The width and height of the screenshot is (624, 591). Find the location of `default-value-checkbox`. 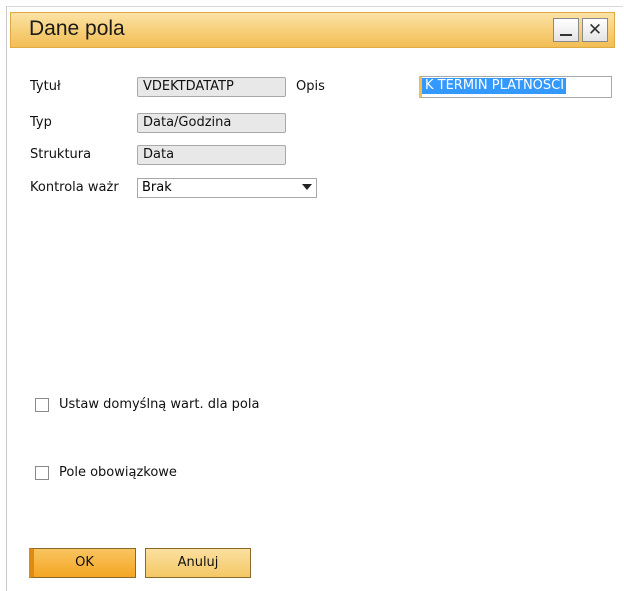

default-value-checkbox is located at coordinates (42, 405).